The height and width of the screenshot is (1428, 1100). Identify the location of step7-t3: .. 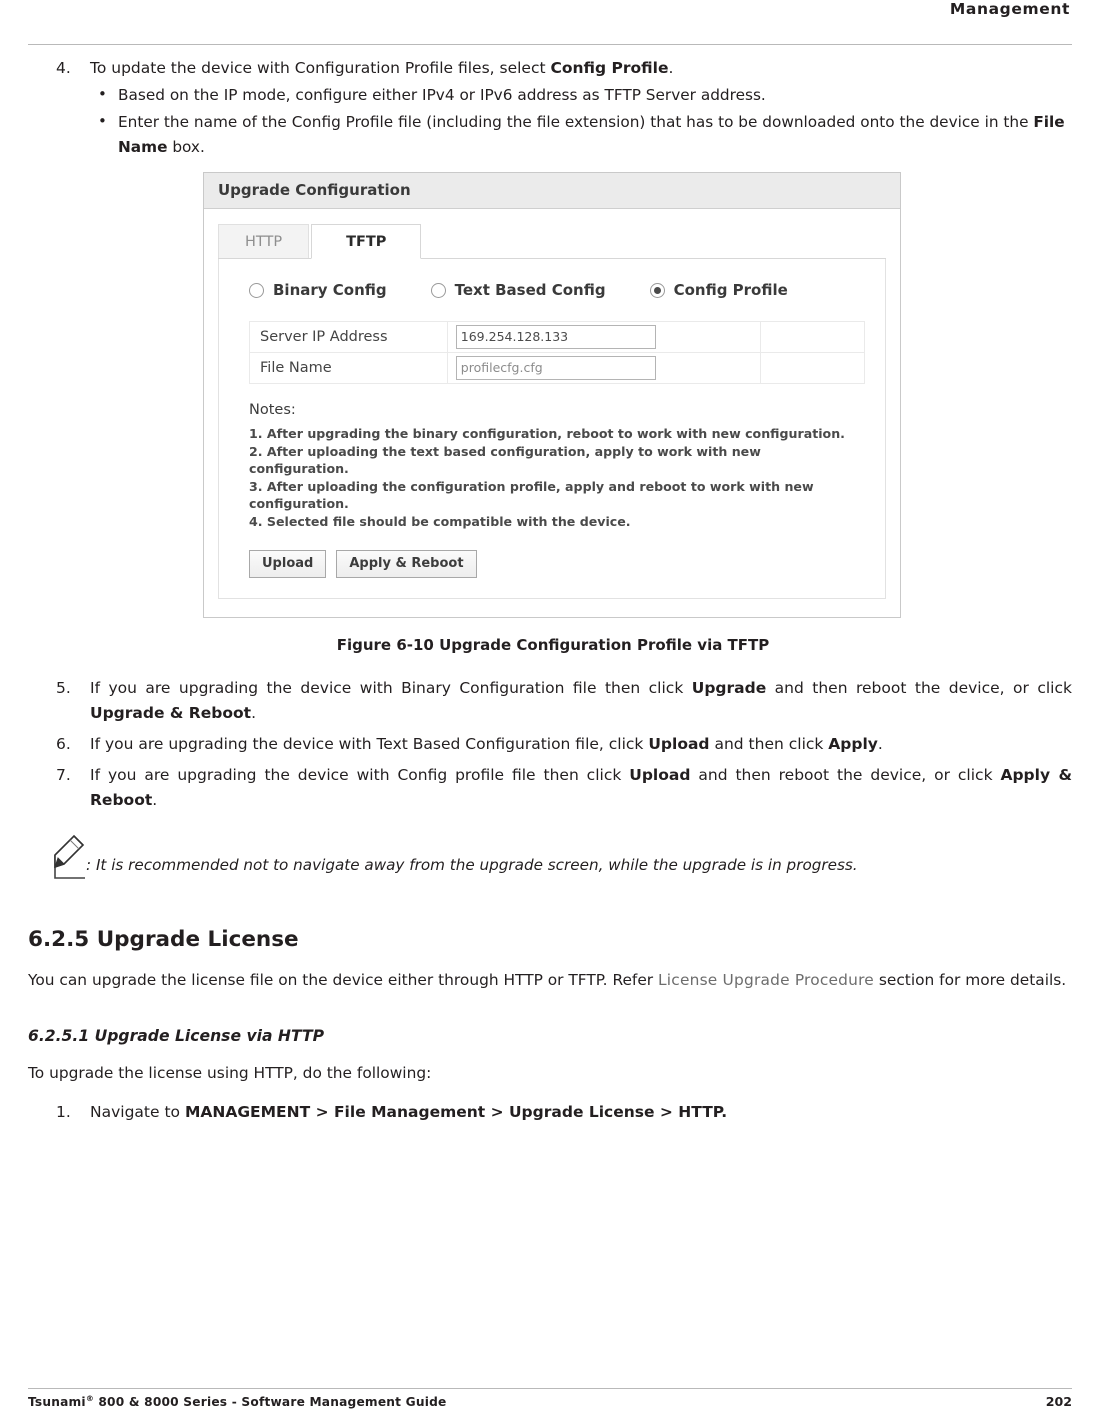
(155, 800).